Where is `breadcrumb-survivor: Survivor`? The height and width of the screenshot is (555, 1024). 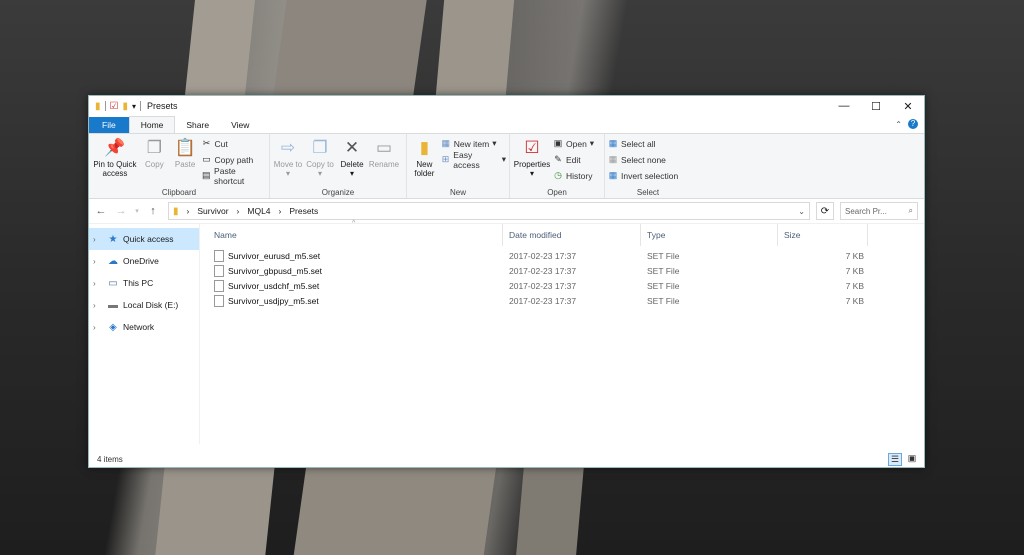
breadcrumb-survivor: Survivor is located at coordinates (212, 211).